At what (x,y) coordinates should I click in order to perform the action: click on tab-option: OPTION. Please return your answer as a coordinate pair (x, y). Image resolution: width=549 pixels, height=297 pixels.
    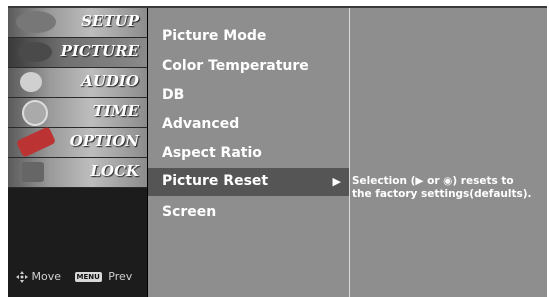
    Looking at the image, I should click on (77, 142).